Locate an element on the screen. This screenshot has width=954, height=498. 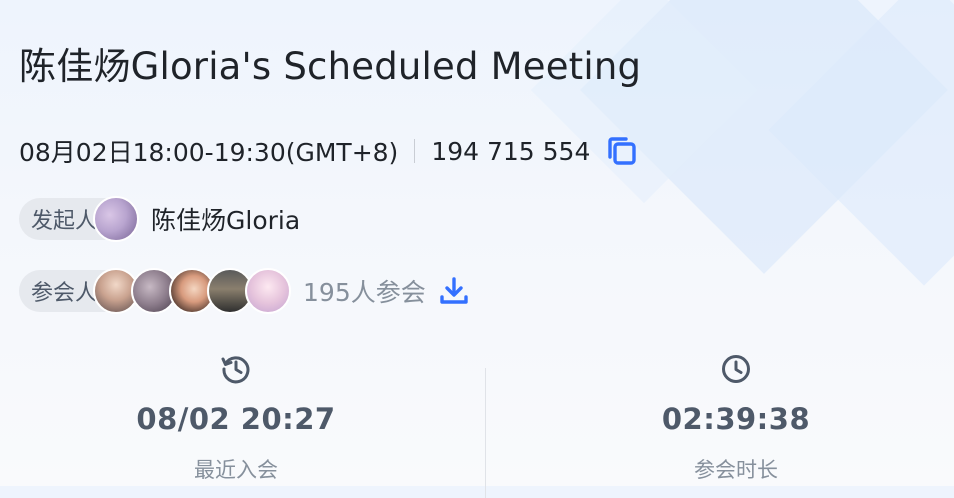
divider is located at coordinates (415, 151).